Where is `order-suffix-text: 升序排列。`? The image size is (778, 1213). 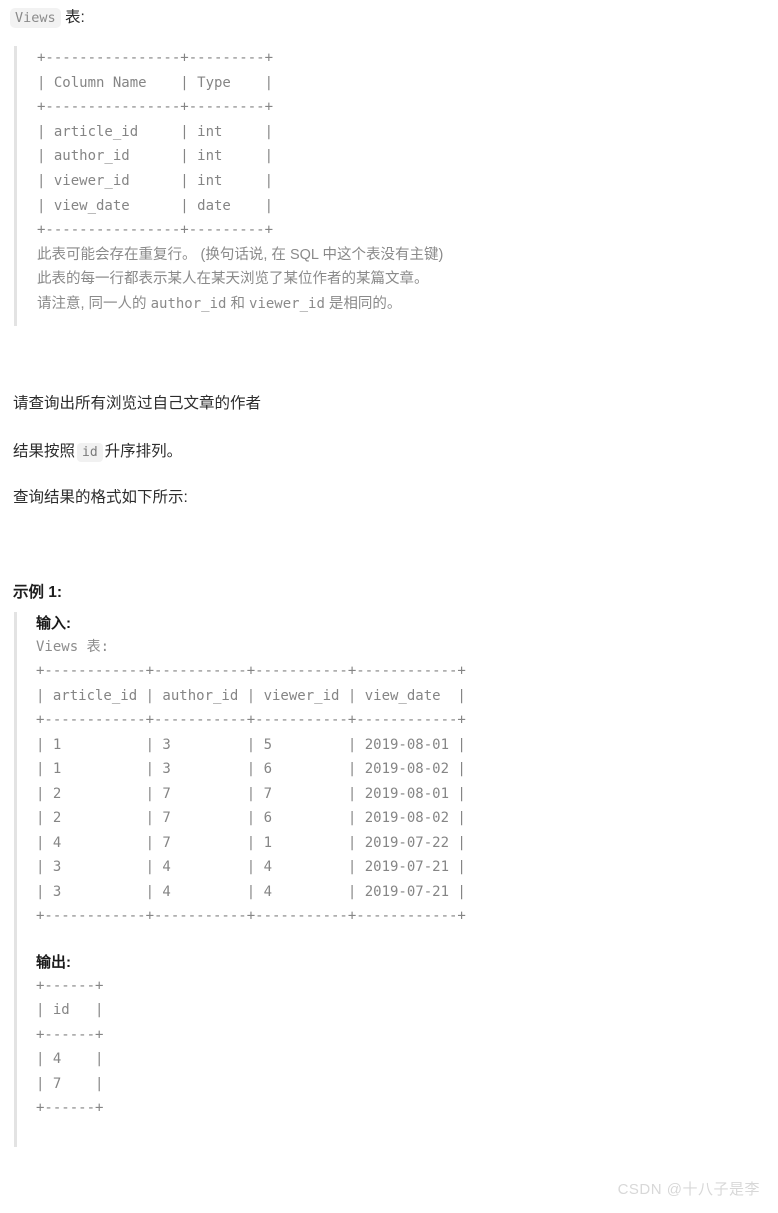 order-suffix-text: 升序排列。 is located at coordinates (143, 451).